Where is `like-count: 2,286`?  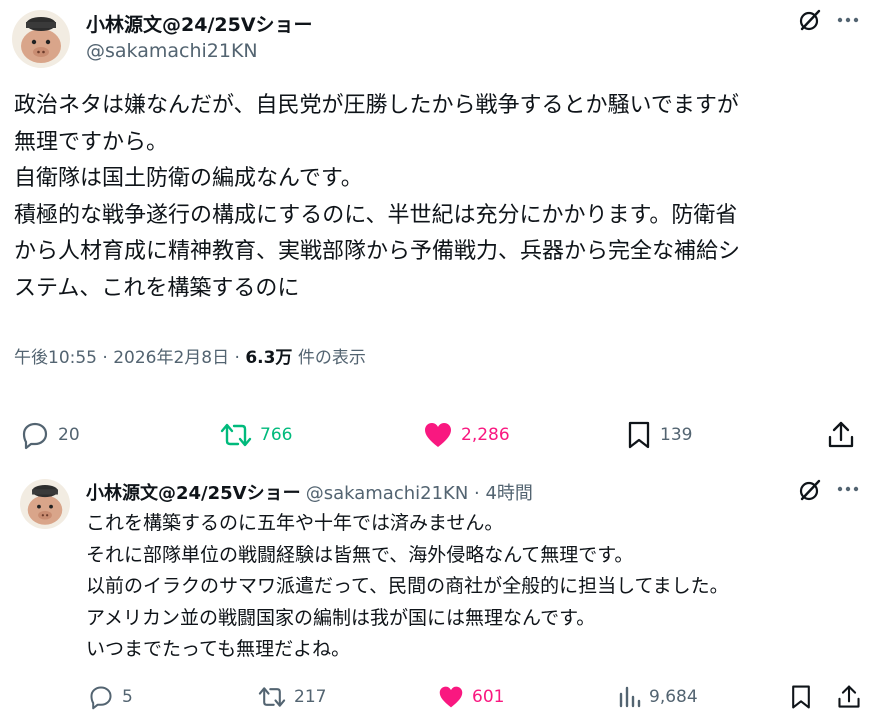 like-count: 2,286 is located at coordinates (485, 435).